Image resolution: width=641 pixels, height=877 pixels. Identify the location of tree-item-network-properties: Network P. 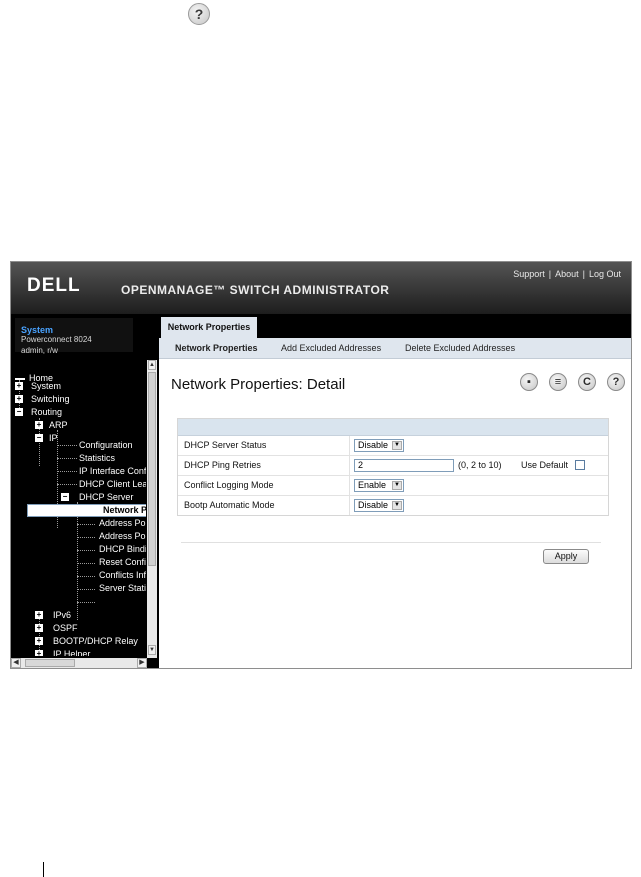
(86, 510).